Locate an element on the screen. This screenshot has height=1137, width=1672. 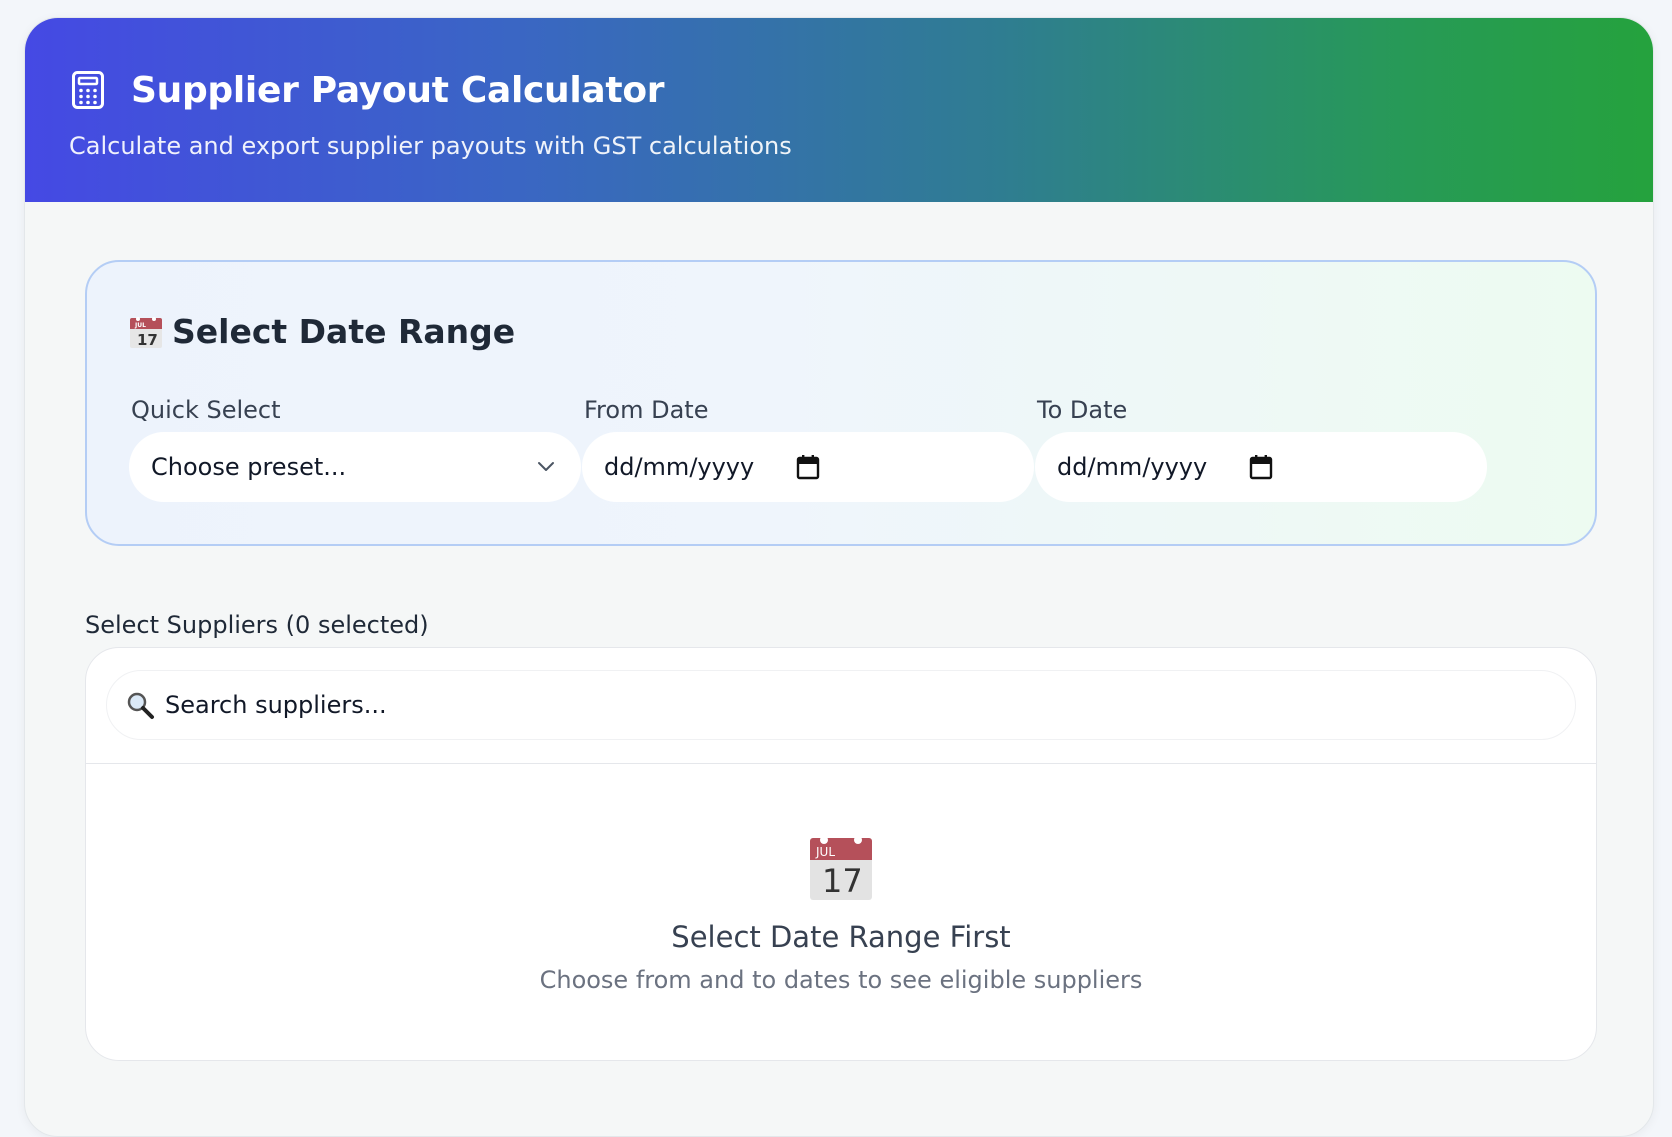
from-date-placeholder: dd/mm/yyyy is located at coordinates (679, 467).